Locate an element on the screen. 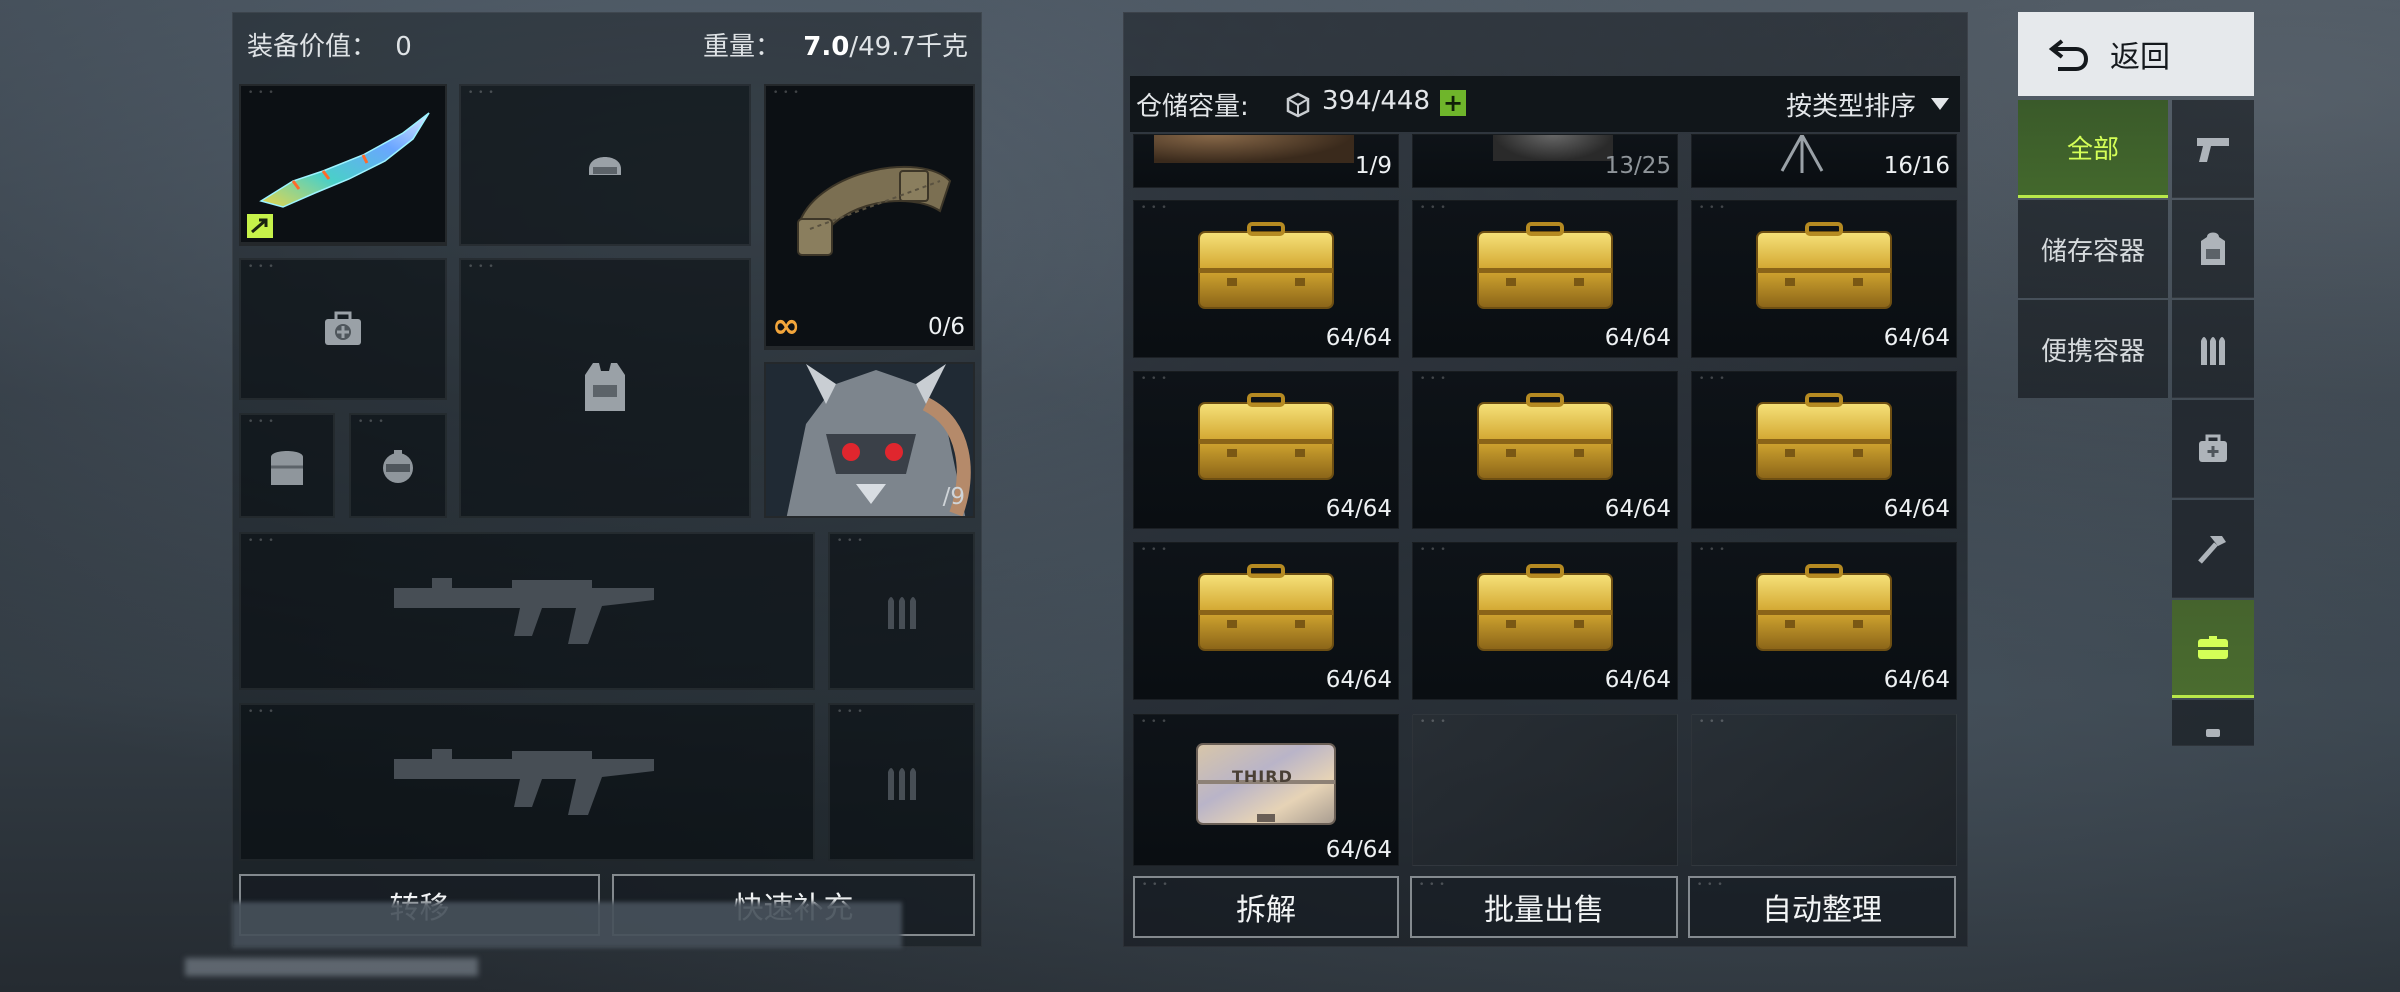 Image resolution: width=2400 pixels, height=992 pixels. tactical-belt-icon is located at coordinates (873, 210).